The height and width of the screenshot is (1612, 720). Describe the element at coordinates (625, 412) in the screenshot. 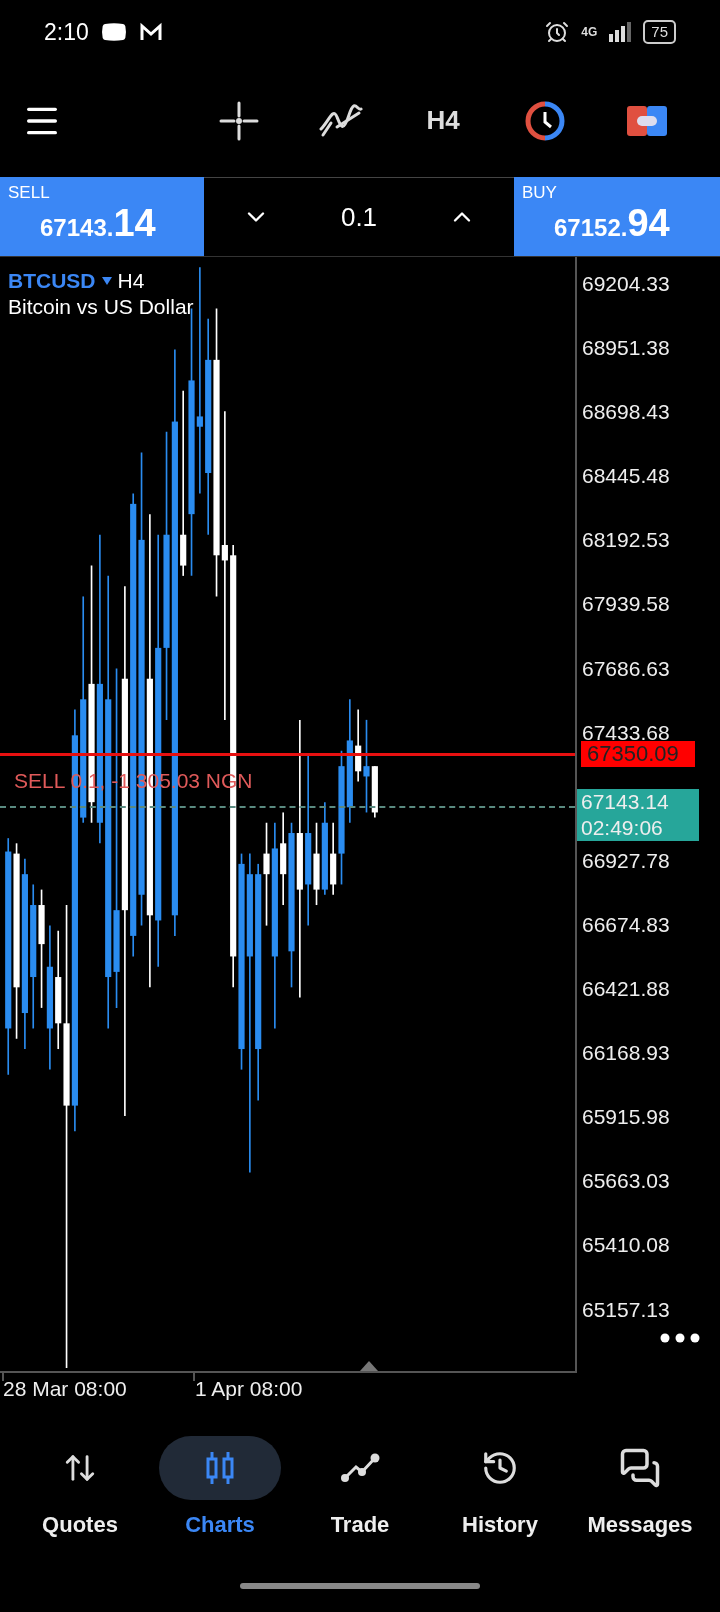

I see `price-tick-label: 68698.43` at that location.